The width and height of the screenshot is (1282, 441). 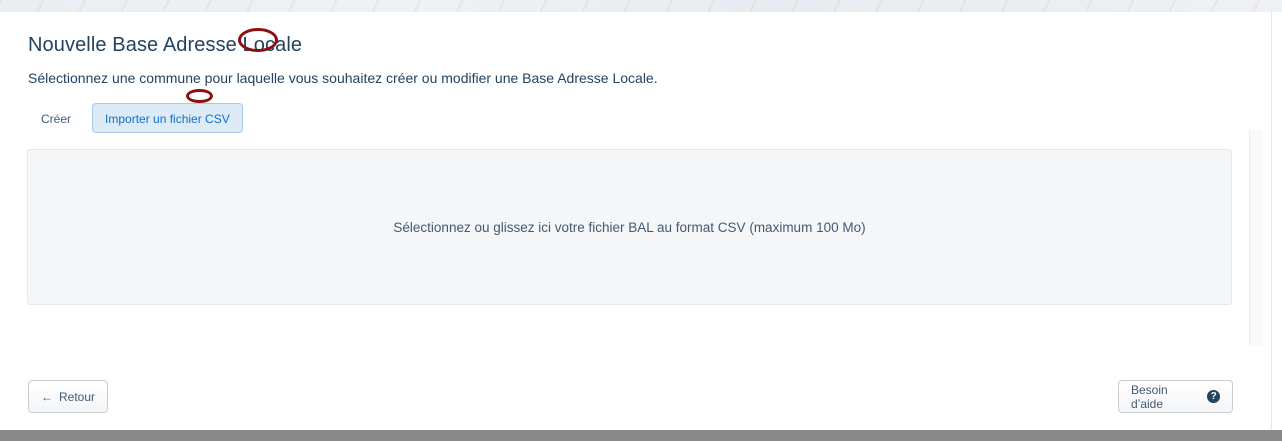 What do you see at coordinates (1276, 221) in the screenshot?
I see `background-map-edge` at bounding box center [1276, 221].